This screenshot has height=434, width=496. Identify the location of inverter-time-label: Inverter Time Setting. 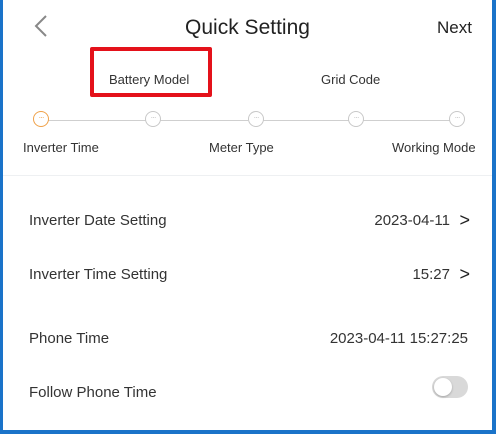
(98, 274).